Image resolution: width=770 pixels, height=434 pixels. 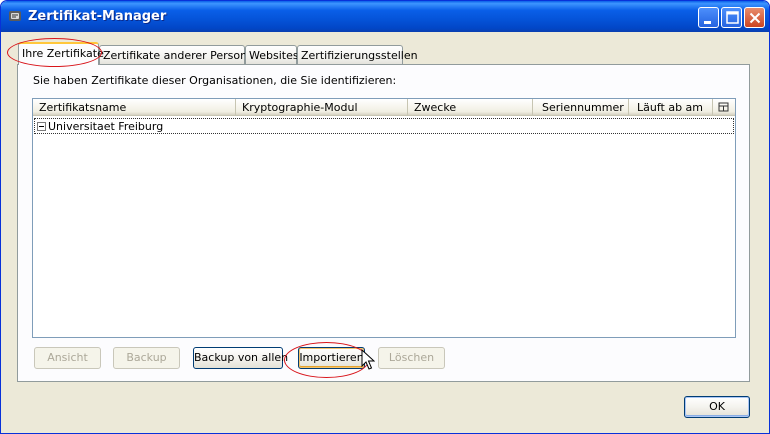 I want to click on tab-label: Zertifikate anderer Personen, so click(x=182, y=55).